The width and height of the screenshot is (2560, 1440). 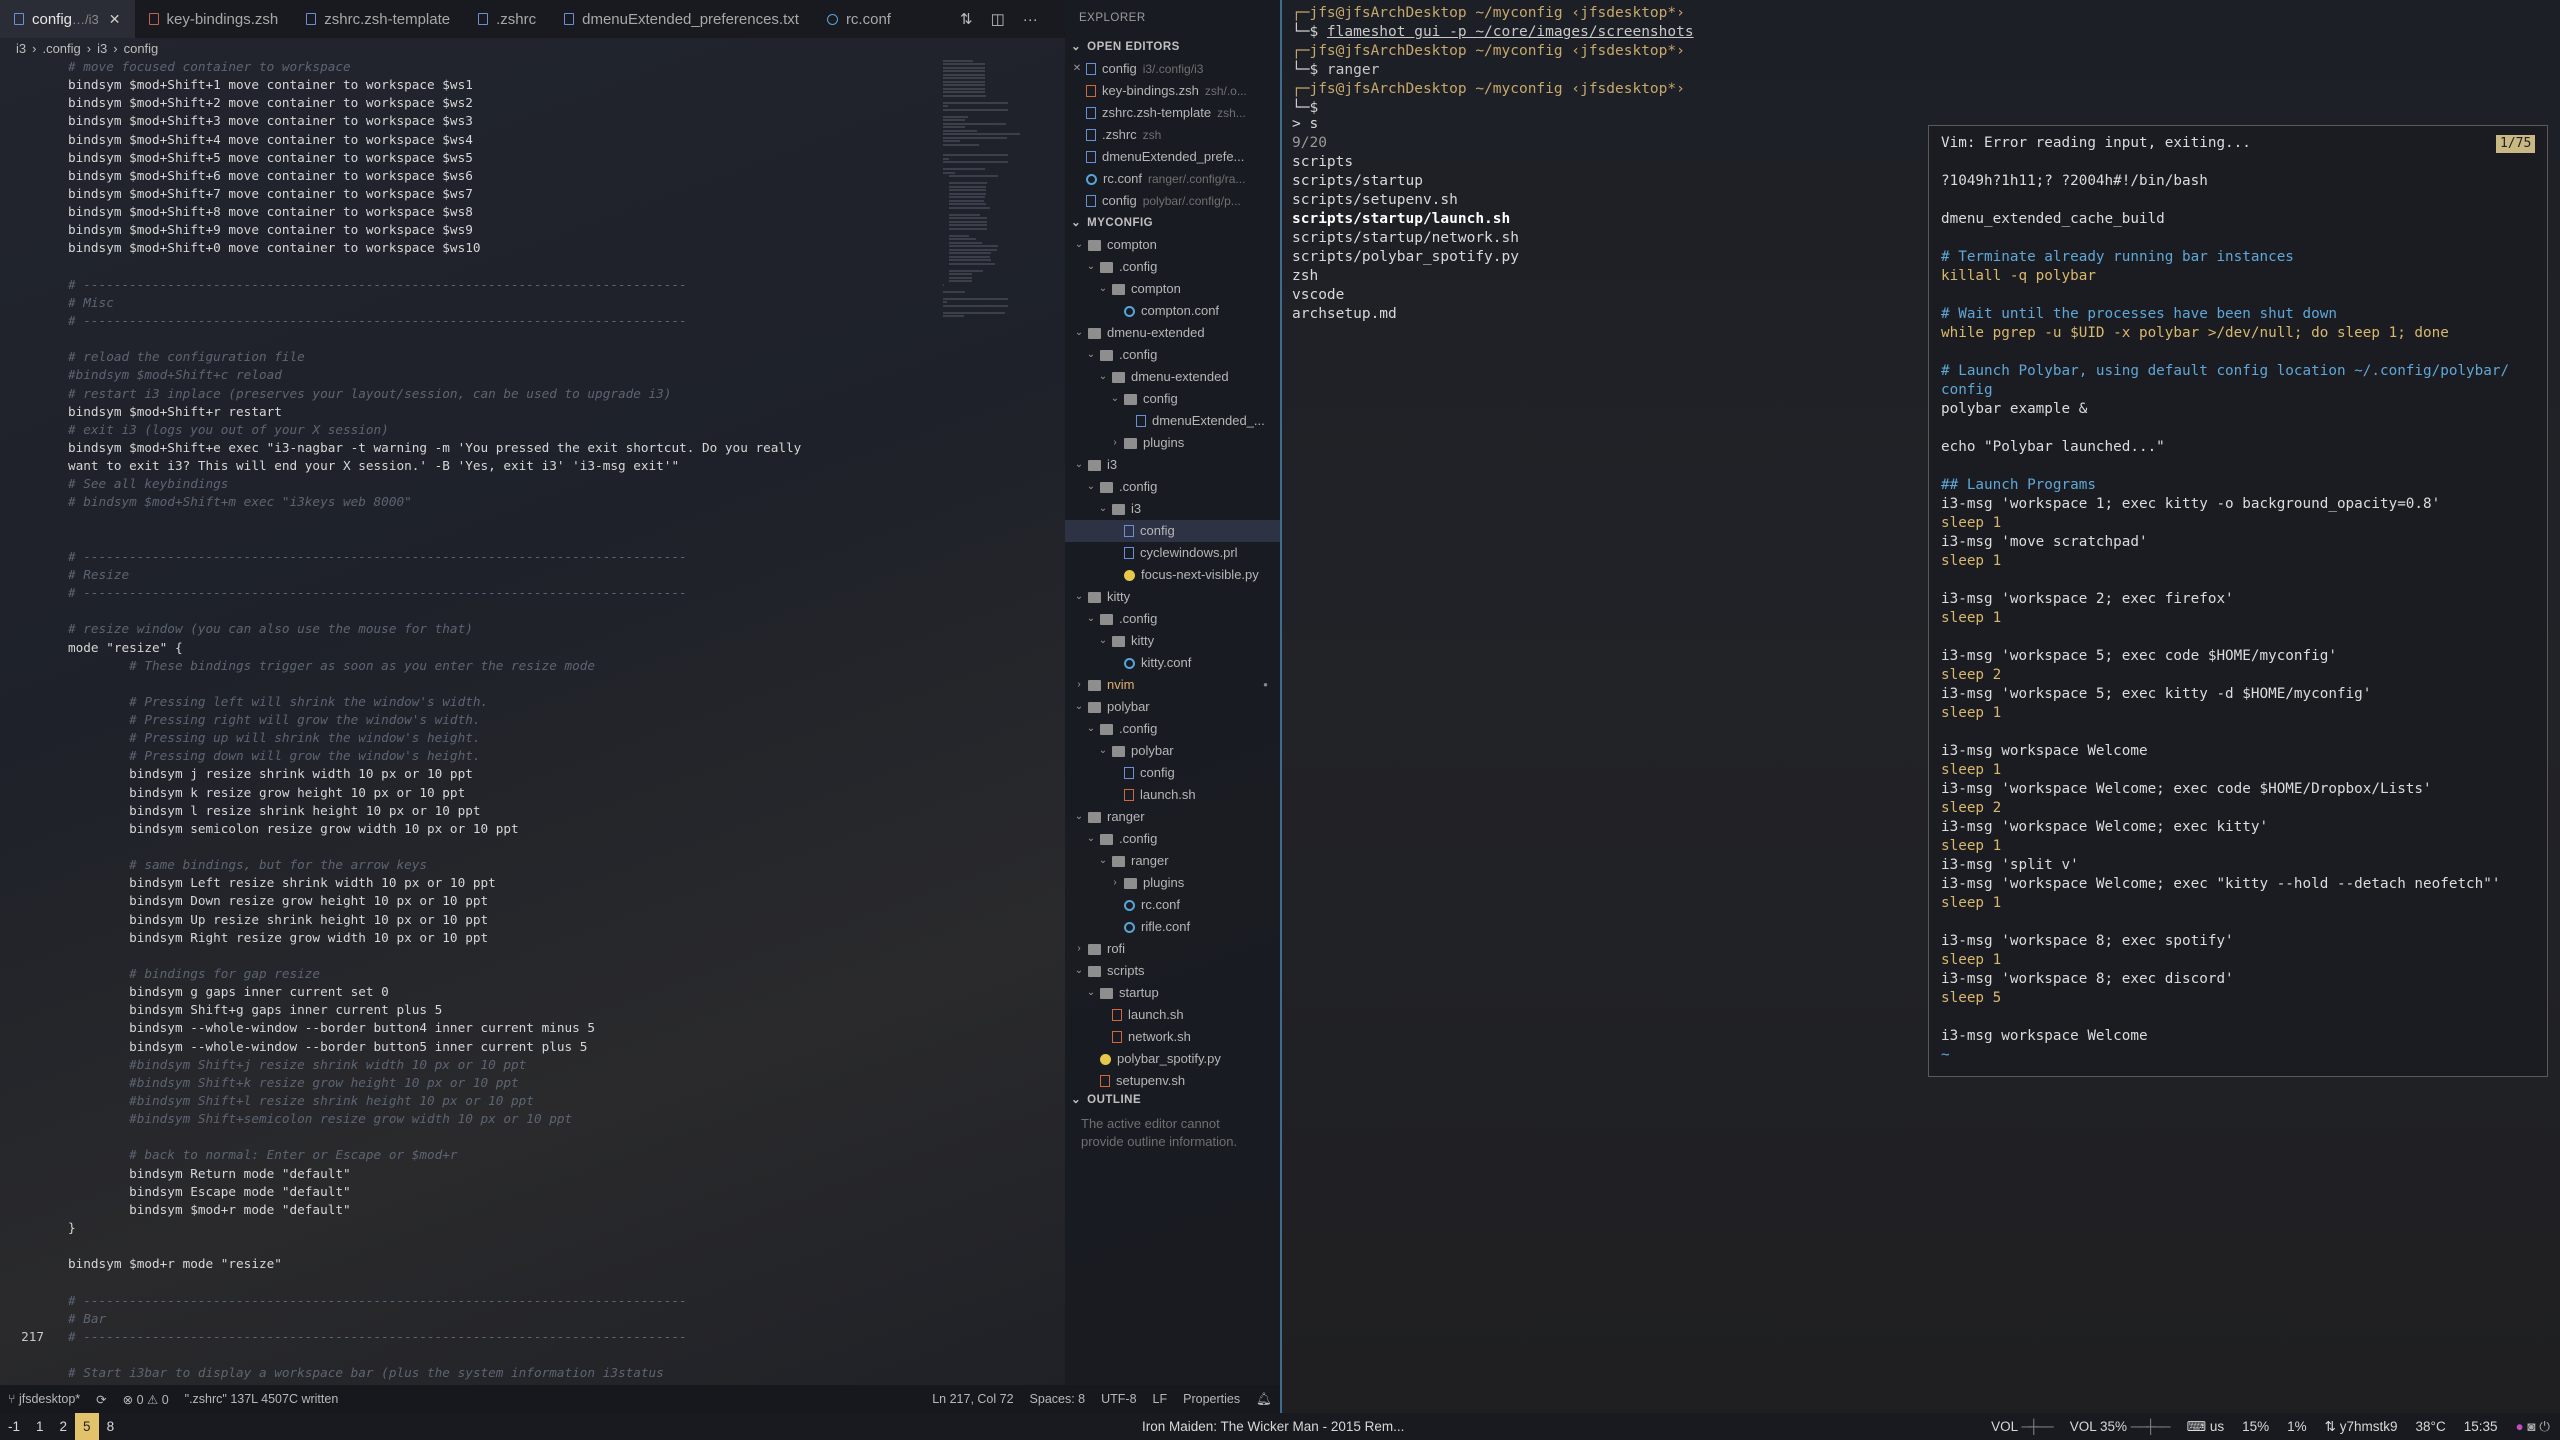 I want to click on ranger-input: > s, so click(x=1405, y=124).